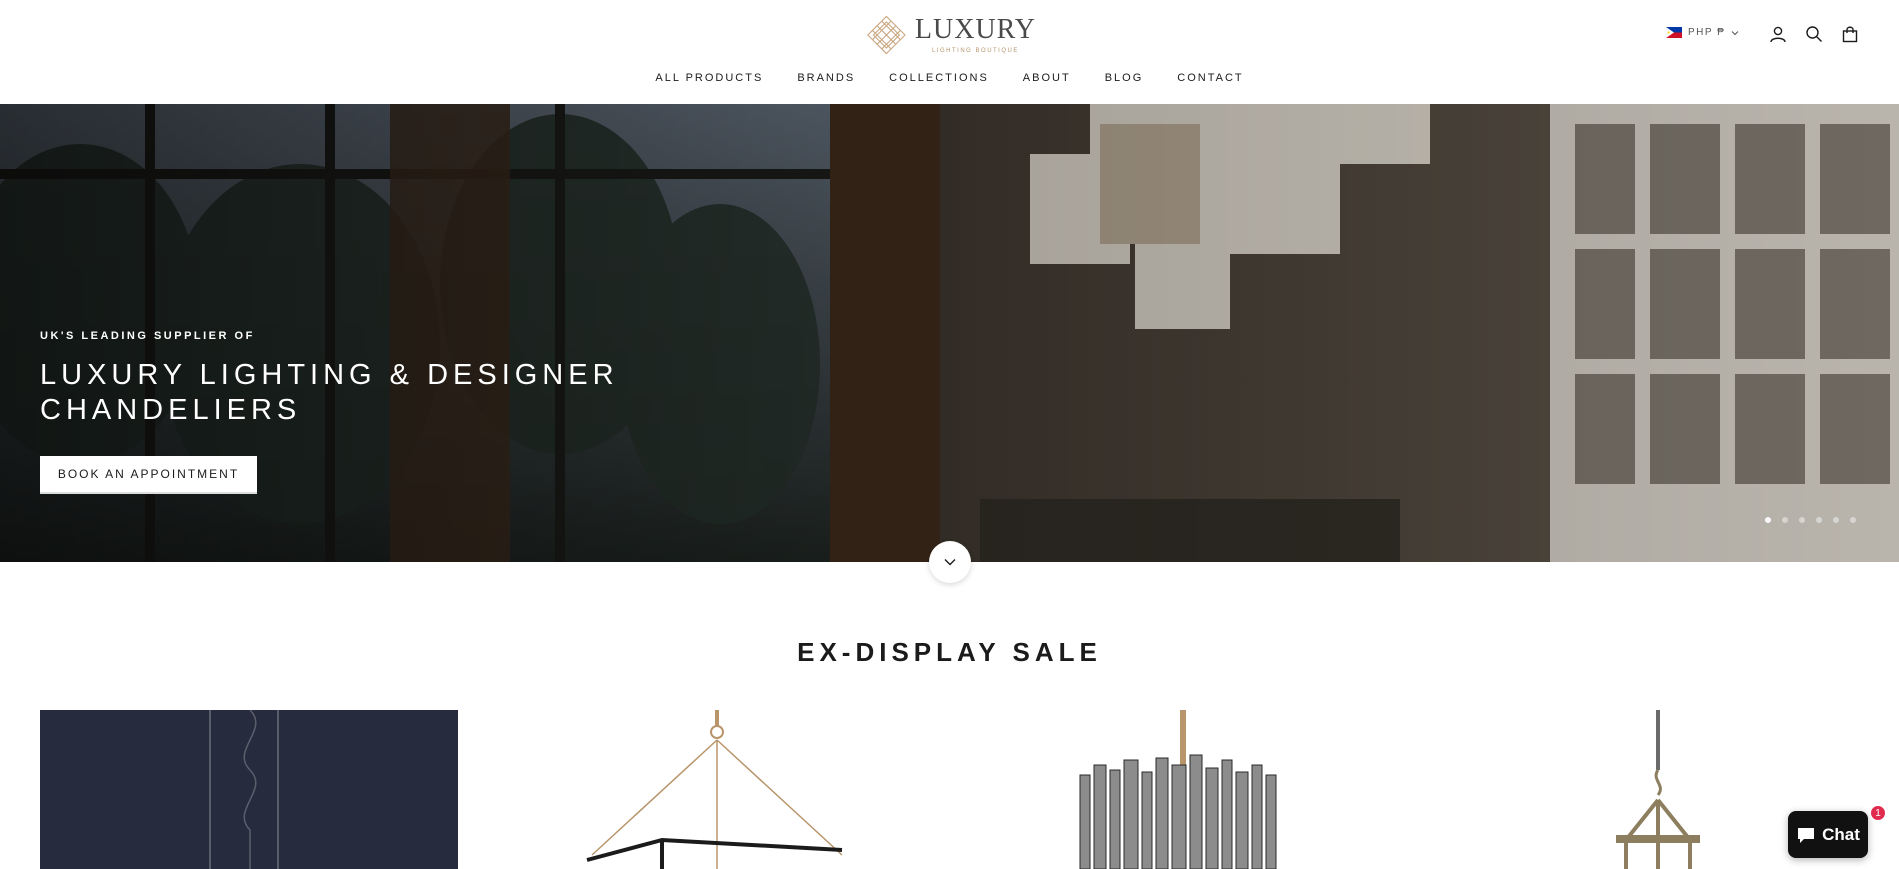 The height and width of the screenshot is (869, 1899). What do you see at coordinates (1047, 78) in the screenshot?
I see `nav-item-about: ABOUT` at bounding box center [1047, 78].